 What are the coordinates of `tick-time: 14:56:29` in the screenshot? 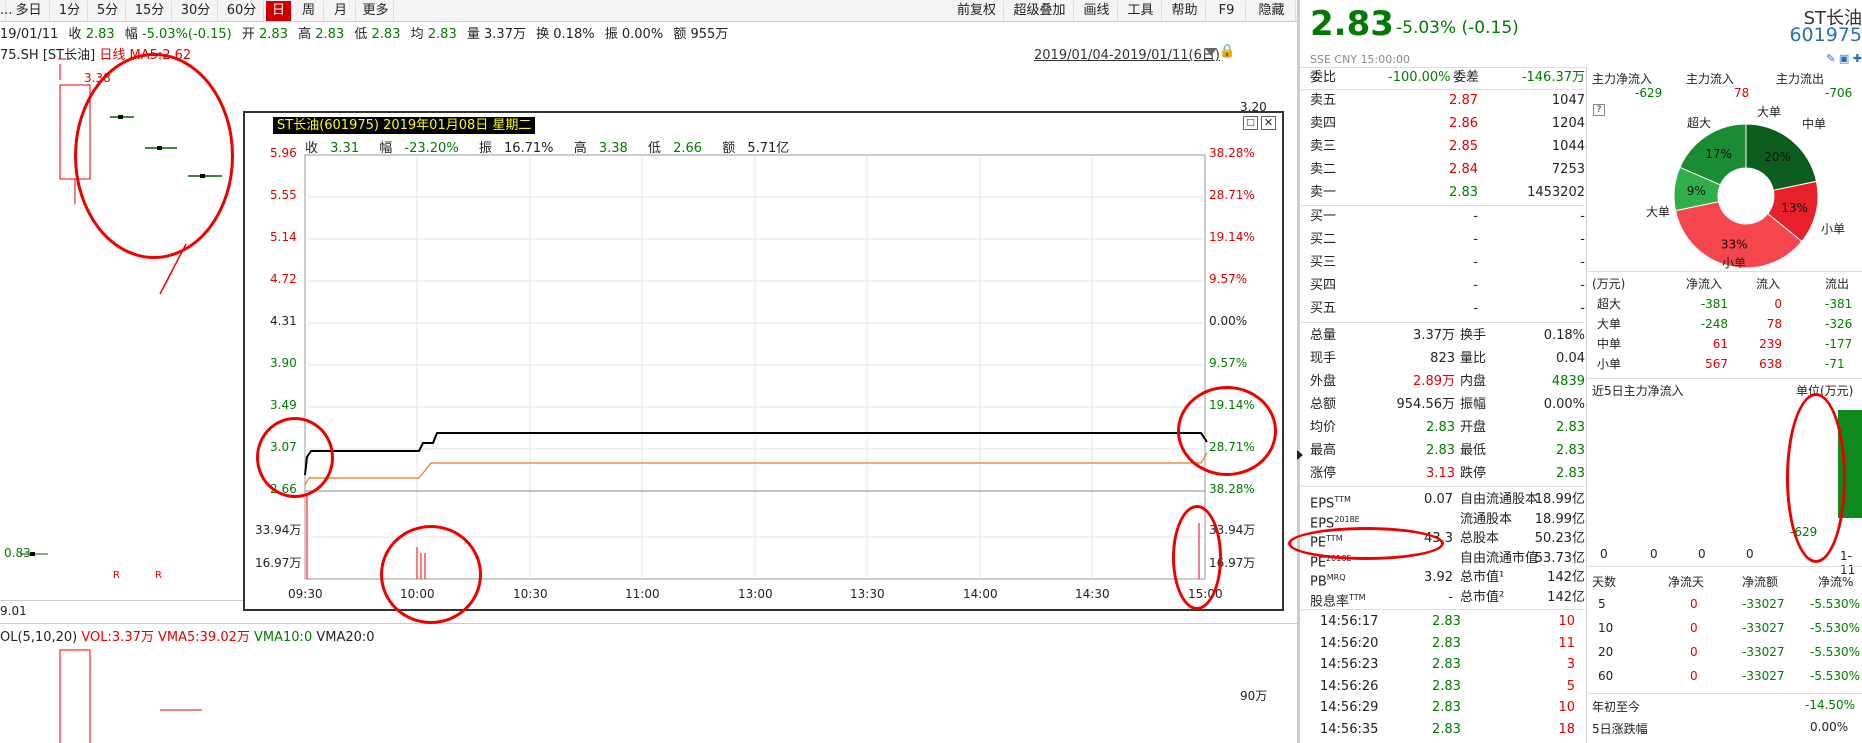 It's located at (1349, 707).